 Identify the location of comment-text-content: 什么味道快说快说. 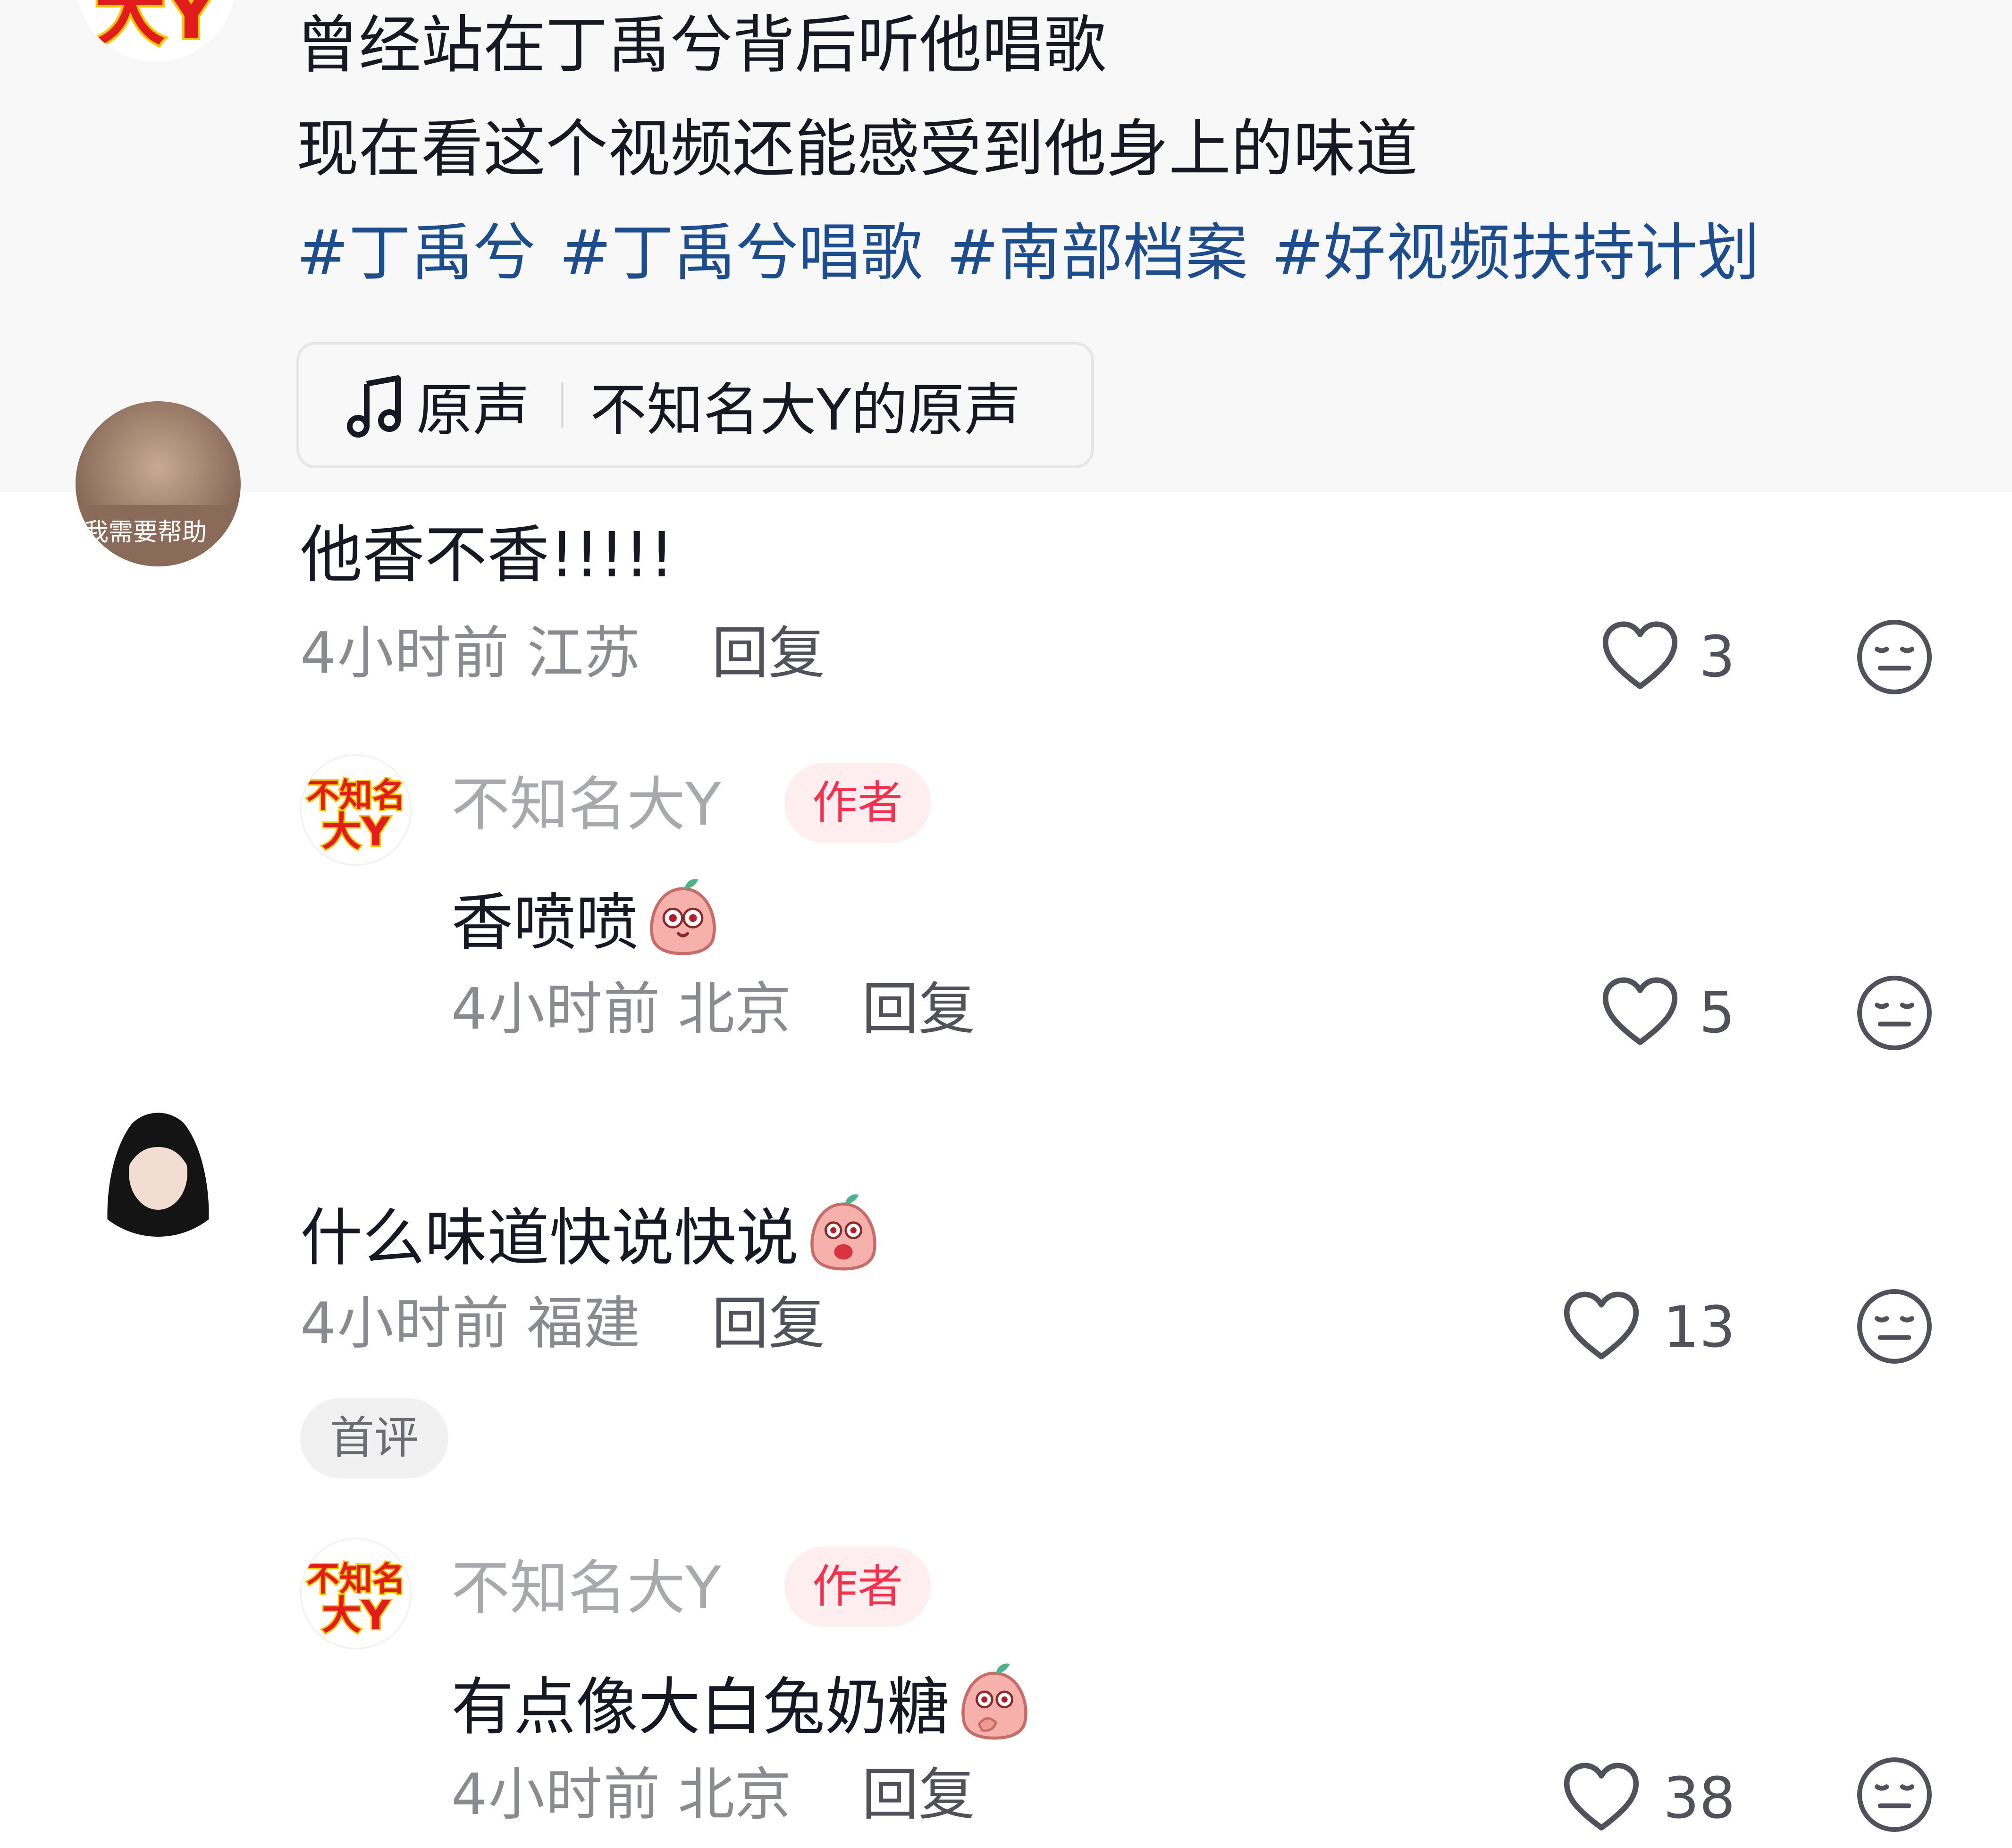
(549, 1238).